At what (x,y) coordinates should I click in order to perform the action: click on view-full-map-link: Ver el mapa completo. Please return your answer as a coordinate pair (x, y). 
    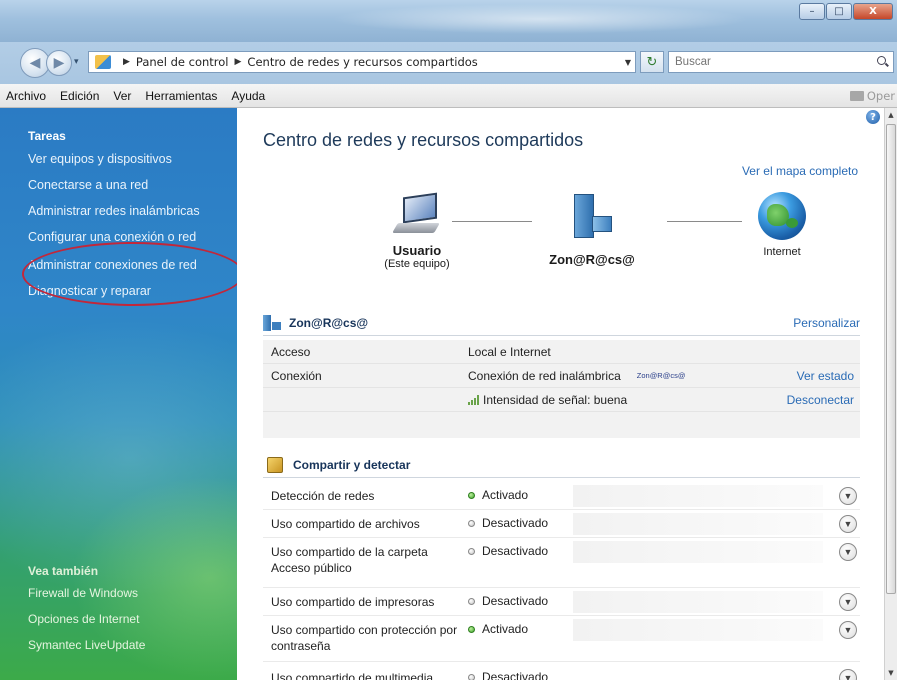
    Looking at the image, I should click on (800, 171).